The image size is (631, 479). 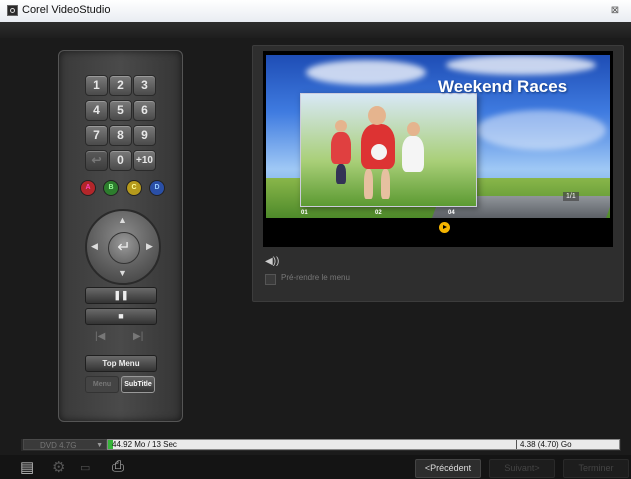 What do you see at coordinates (96, 135) in the screenshot?
I see `key-7: 7` at bounding box center [96, 135].